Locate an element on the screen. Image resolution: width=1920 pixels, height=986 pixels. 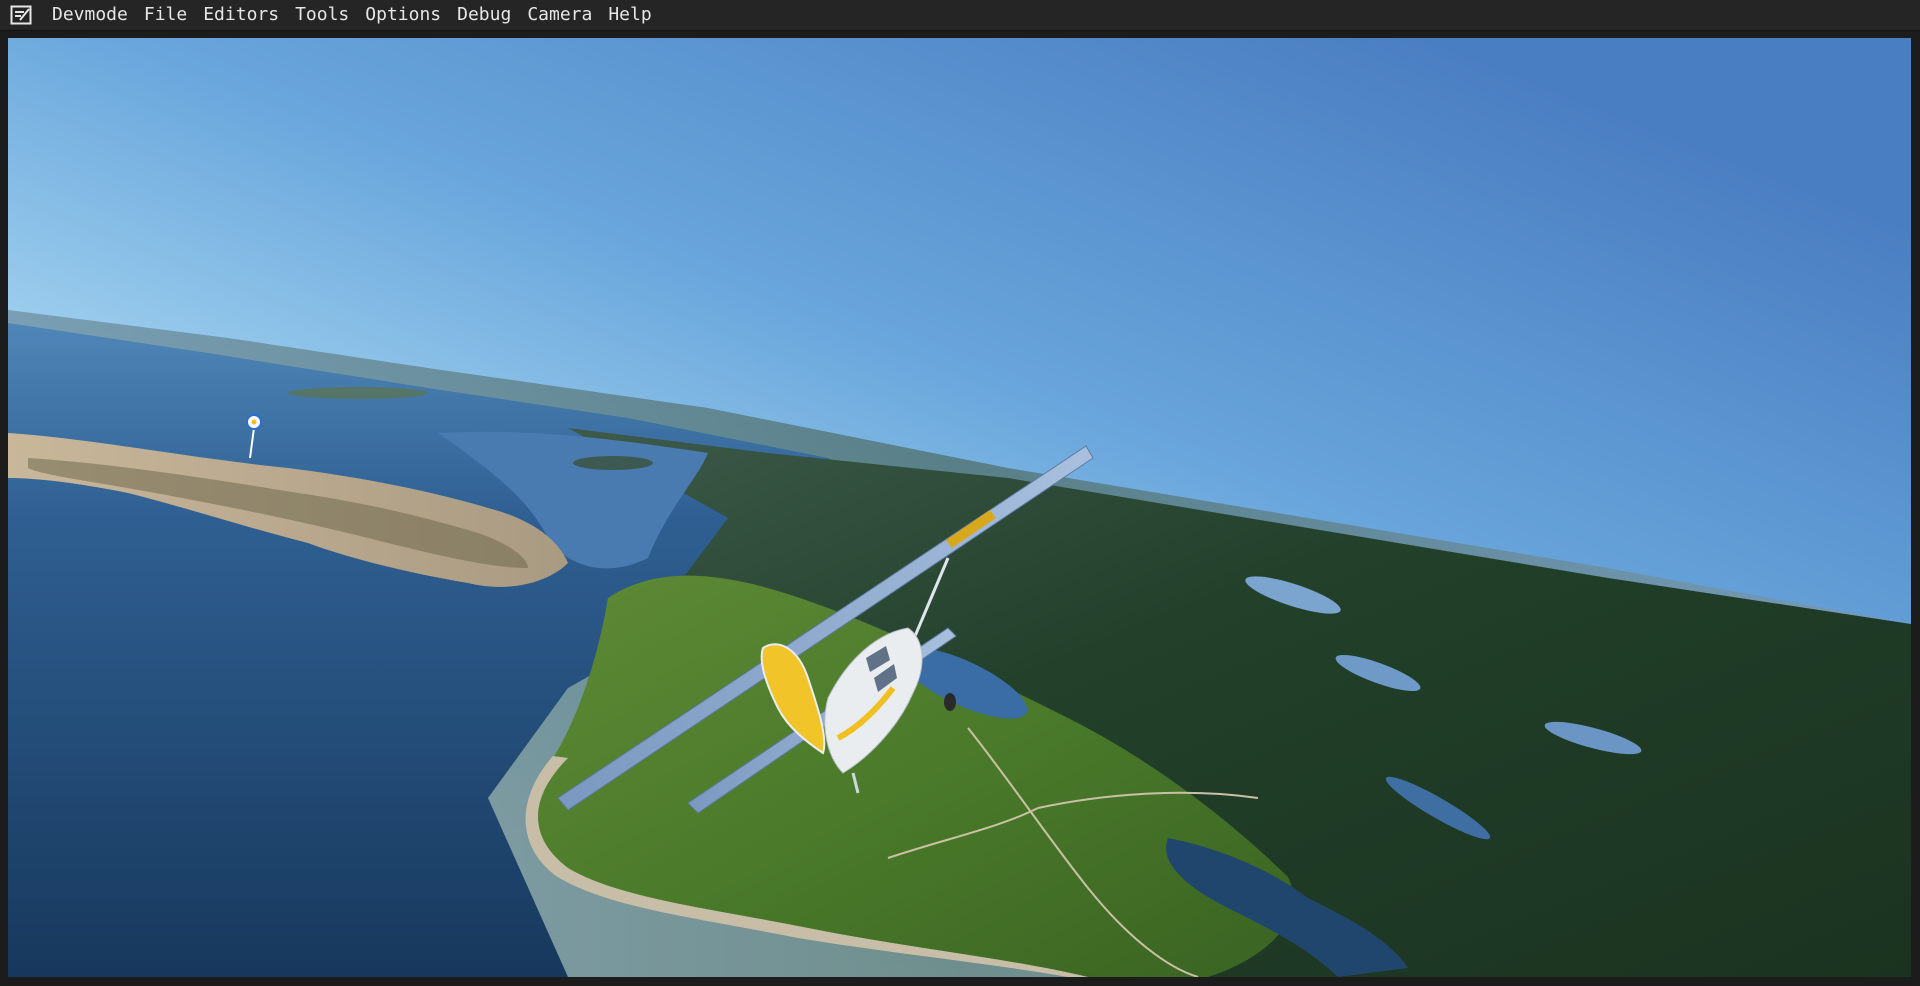
menu-editors: Editors is located at coordinates (241, 15).